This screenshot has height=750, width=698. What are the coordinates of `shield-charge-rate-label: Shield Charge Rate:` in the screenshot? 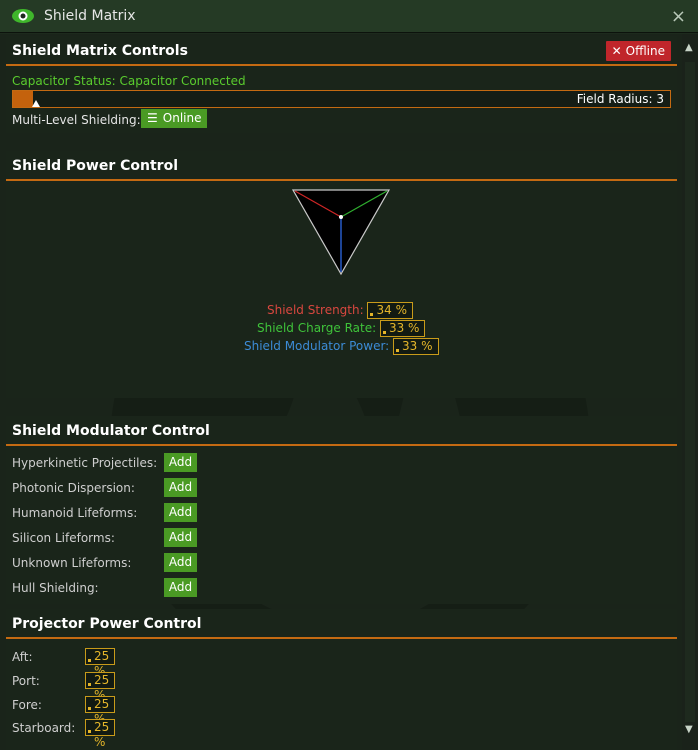 It's located at (317, 328).